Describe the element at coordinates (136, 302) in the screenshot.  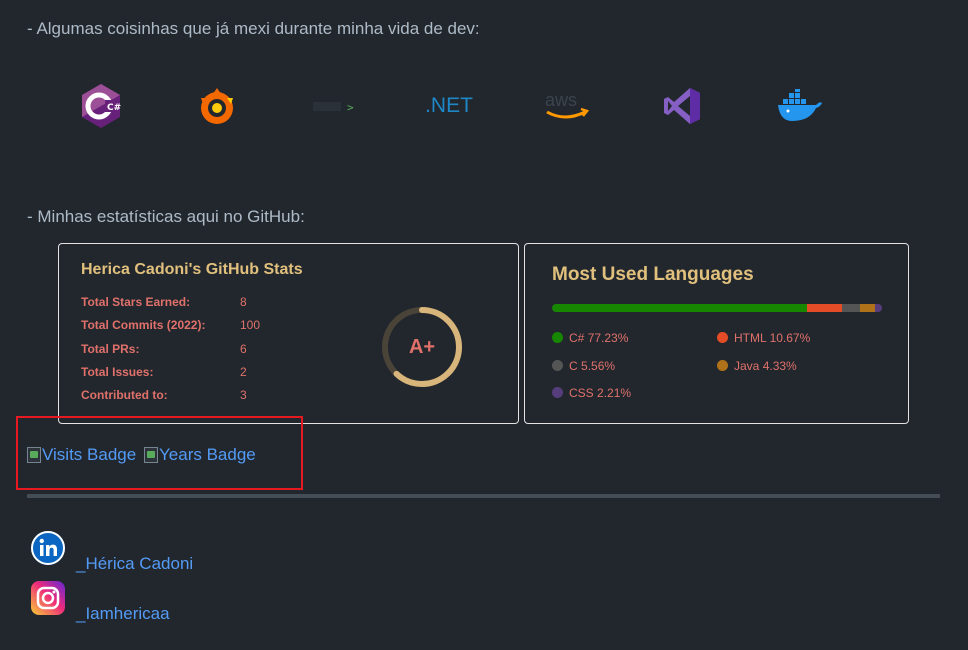
I see `stat-label: Total Stars Earned:` at that location.